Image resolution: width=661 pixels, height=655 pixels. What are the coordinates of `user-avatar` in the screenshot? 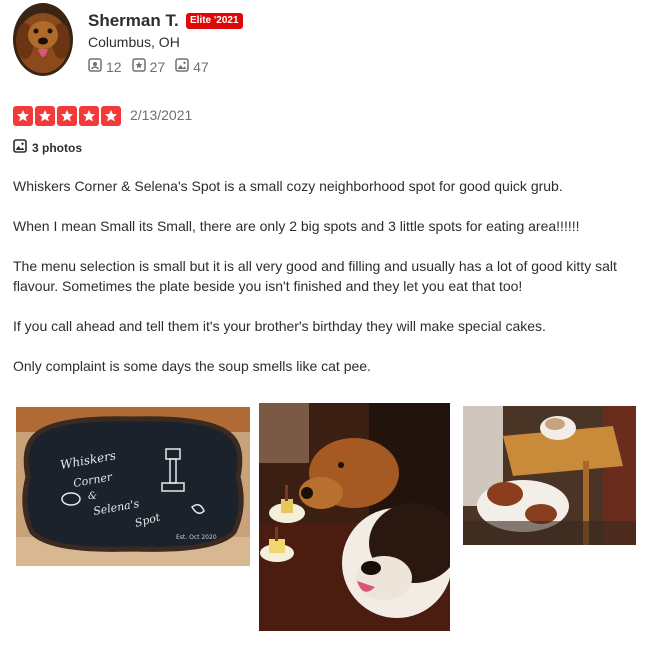 It's located at (43, 39).